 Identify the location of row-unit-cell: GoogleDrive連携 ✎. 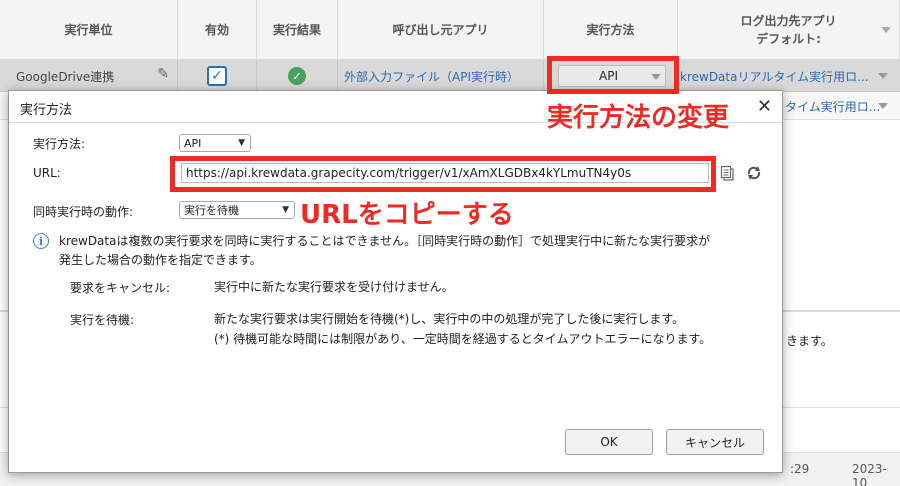
(89, 76).